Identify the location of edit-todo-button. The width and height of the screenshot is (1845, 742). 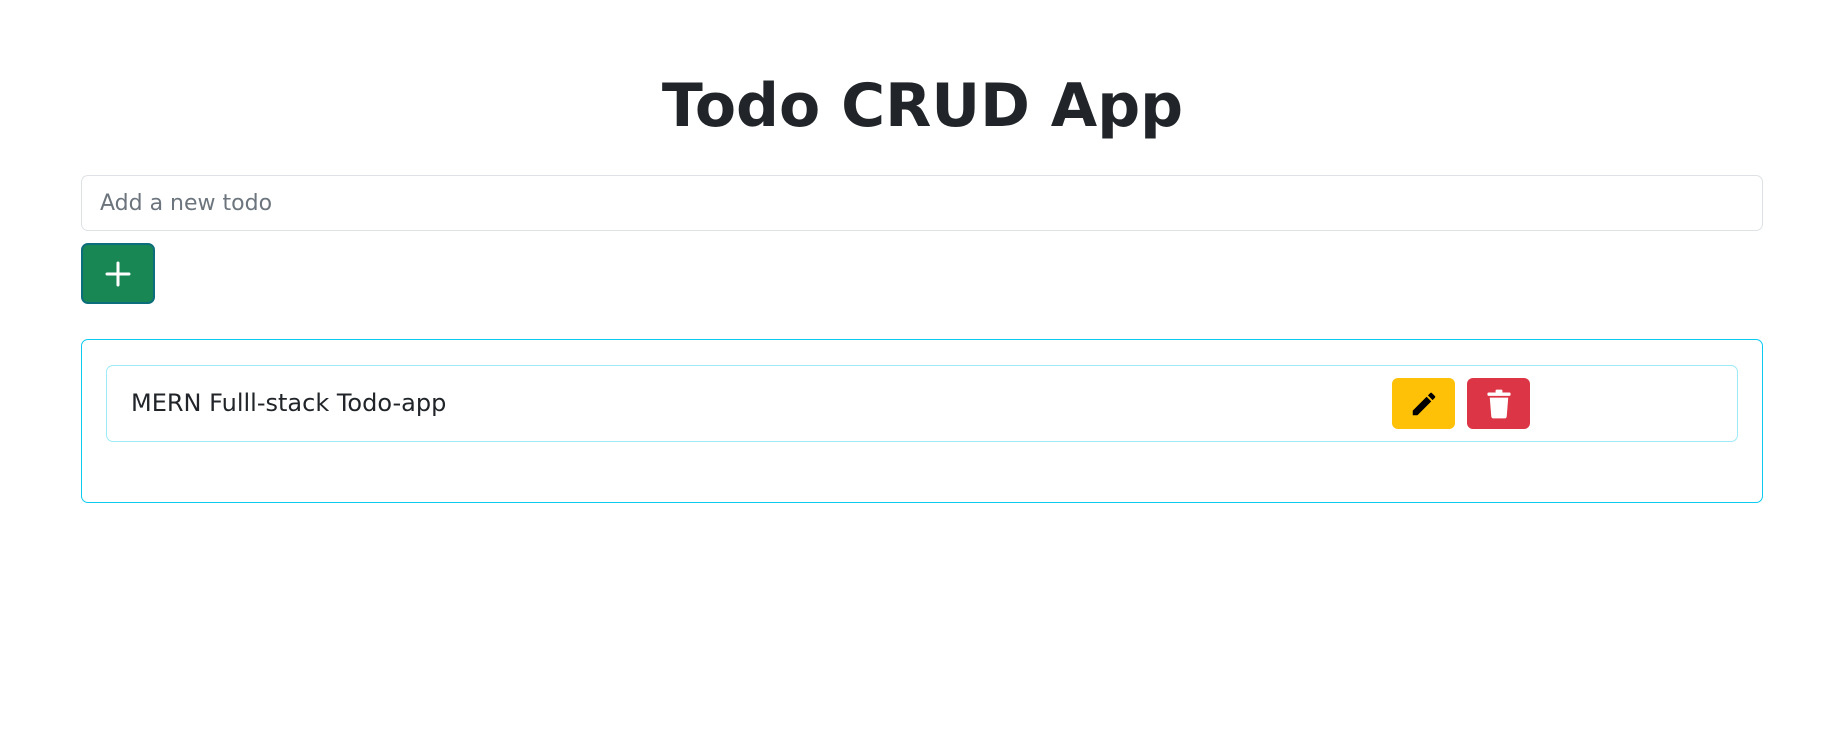
(1423, 403).